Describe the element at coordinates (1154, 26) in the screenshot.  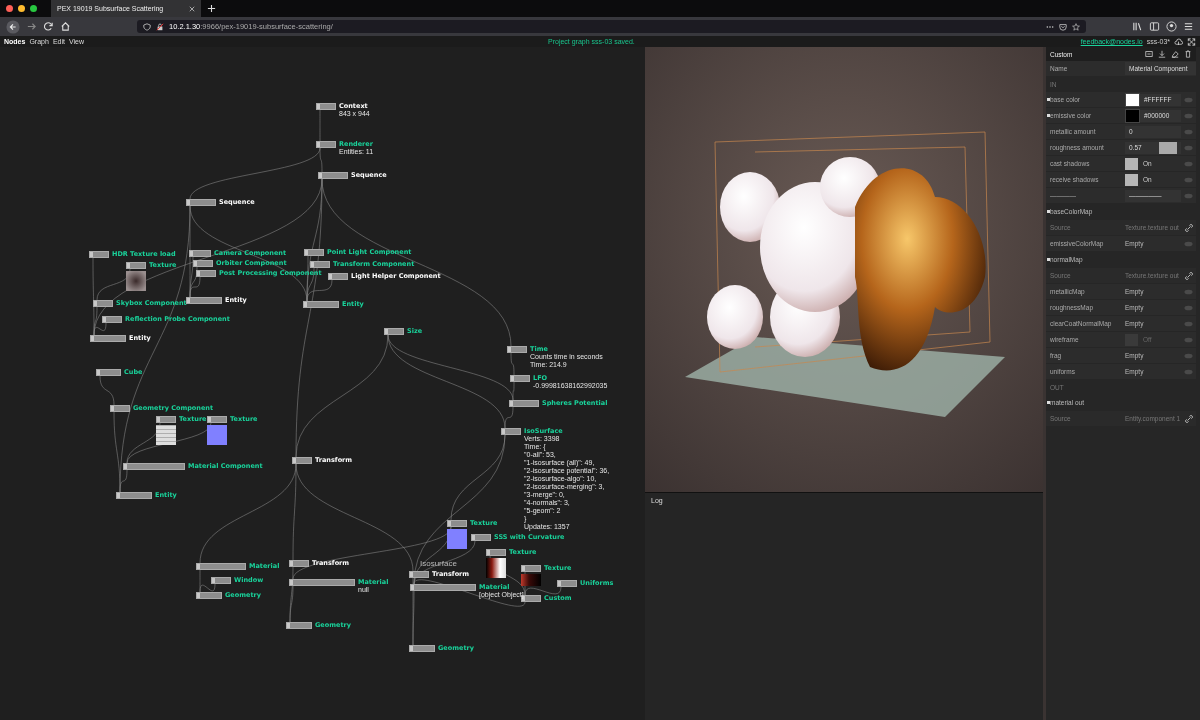
I see `sidebar-icon` at that location.